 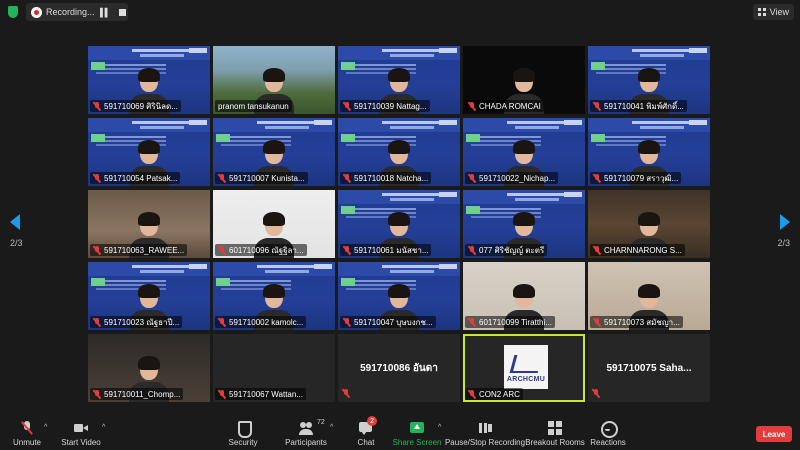 I want to click on participant-tile: pranom tansukanun, so click(x=274, y=80).